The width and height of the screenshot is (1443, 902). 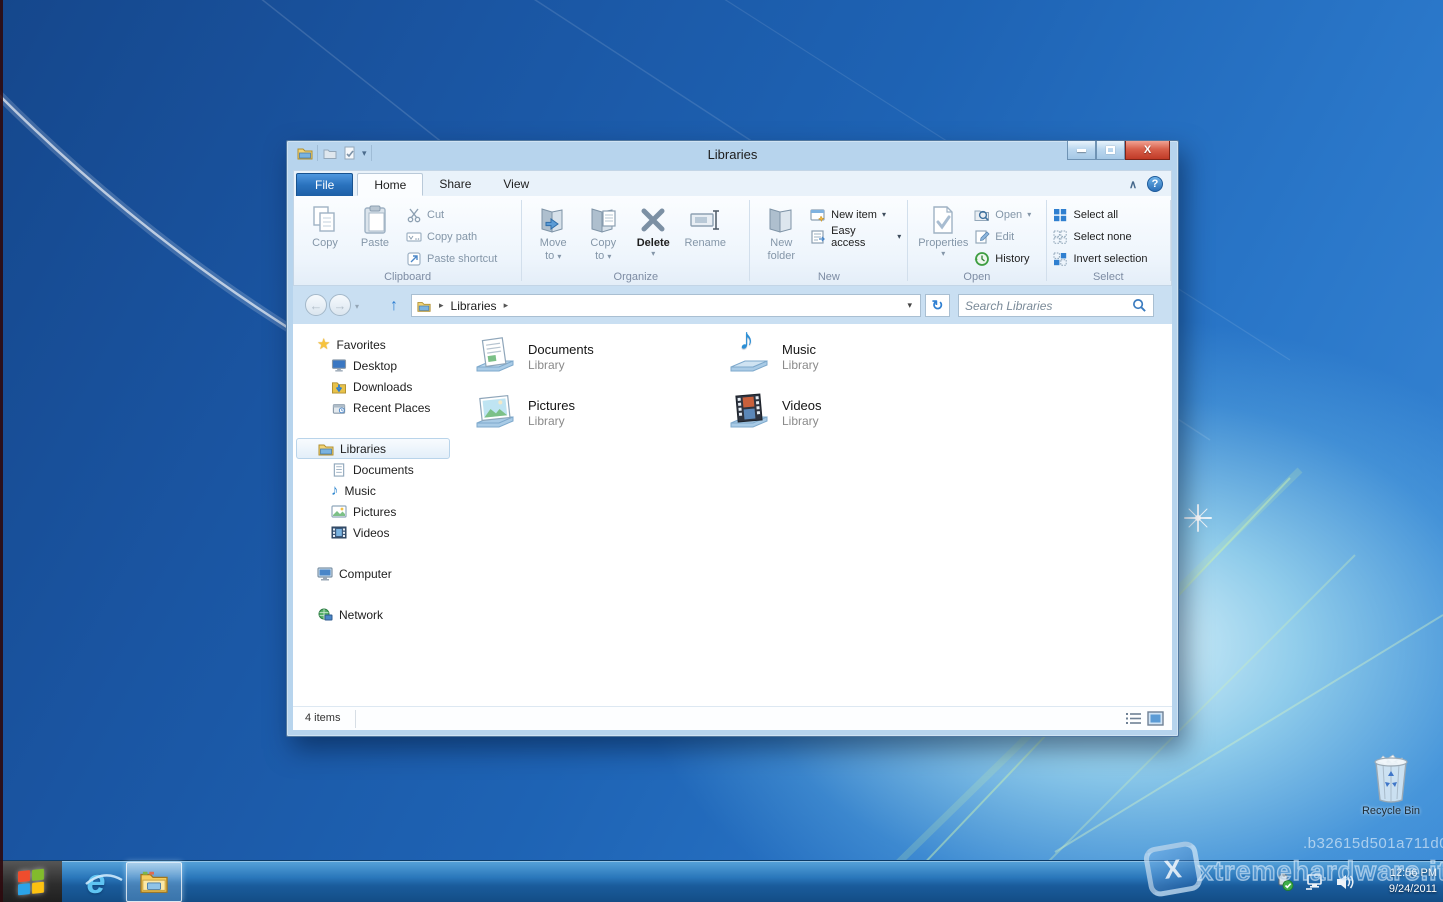 What do you see at coordinates (375, 219) in the screenshot?
I see `paste-icon` at bounding box center [375, 219].